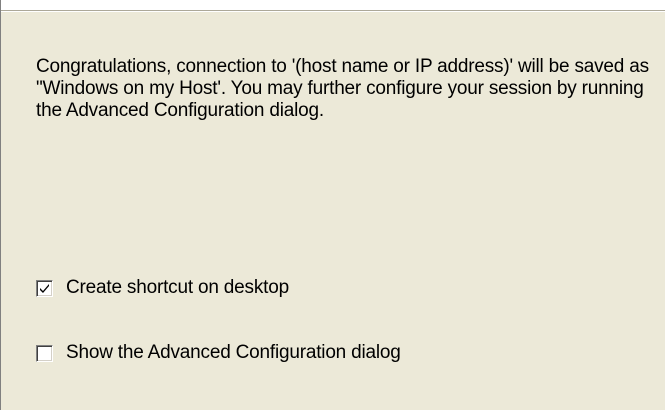  Describe the element at coordinates (0, 205) in the screenshot. I see `dialog-left-border` at that location.